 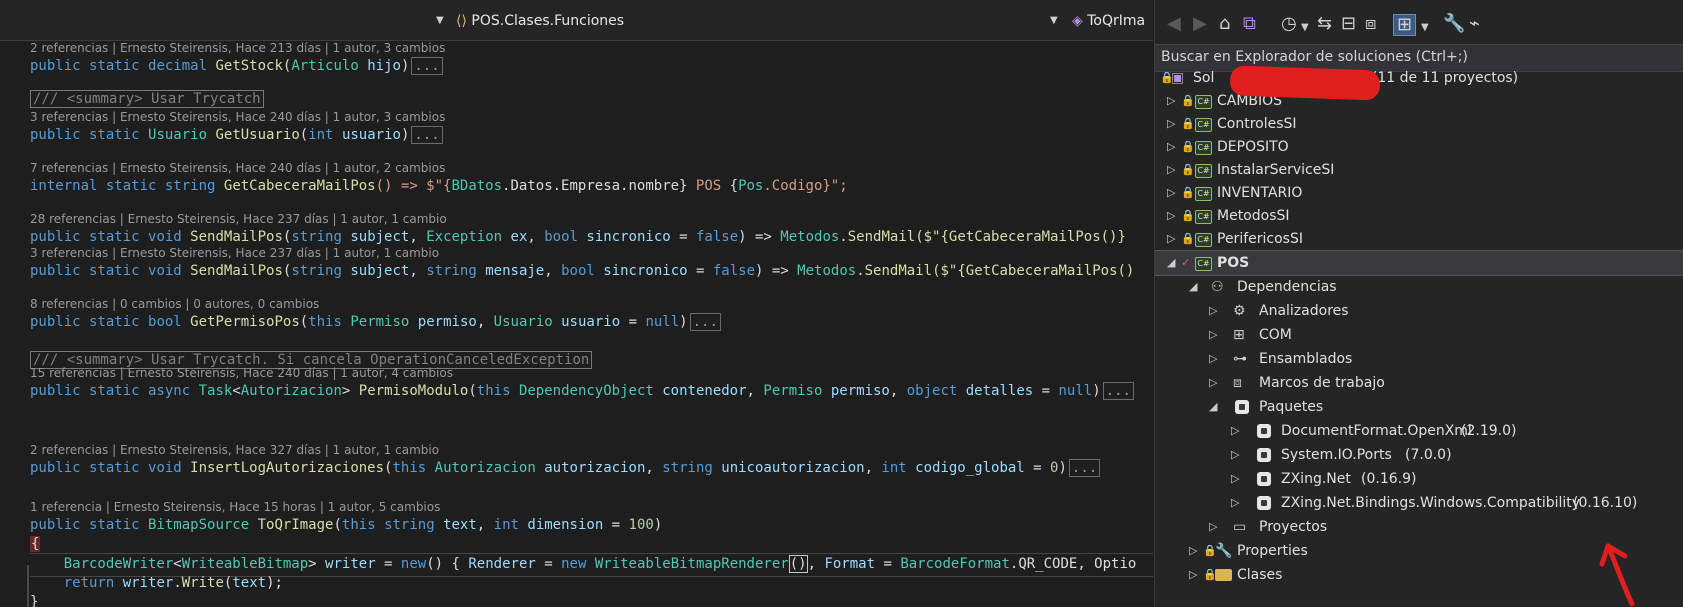 What do you see at coordinates (1239, 311) in the screenshot?
I see `analyzers-icon: ⚙` at bounding box center [1239, 311].